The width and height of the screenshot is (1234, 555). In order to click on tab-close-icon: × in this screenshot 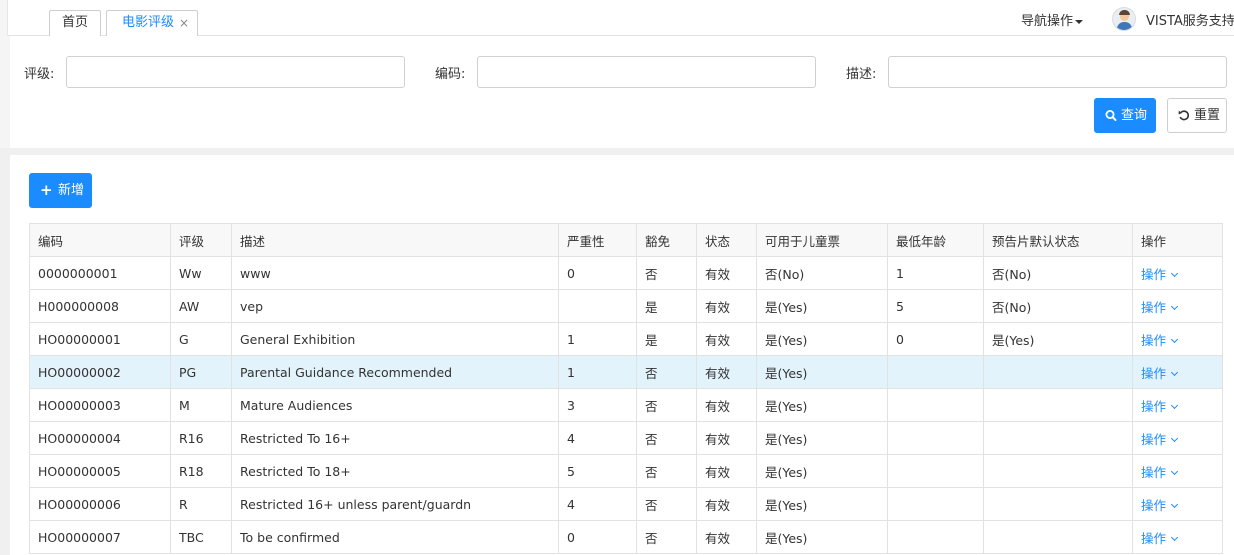, I will do `click(184, 23)`.